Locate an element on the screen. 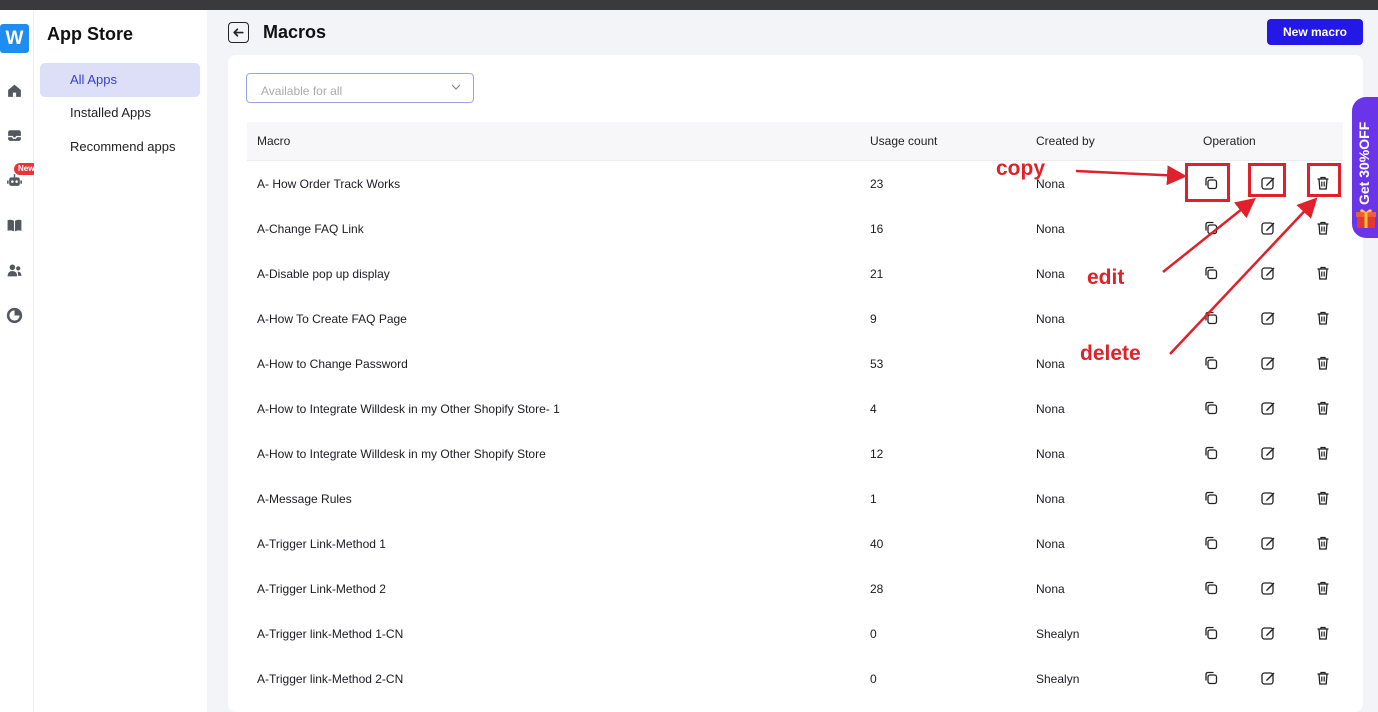  usage-count: 40 is located at coordinates (877, 544).